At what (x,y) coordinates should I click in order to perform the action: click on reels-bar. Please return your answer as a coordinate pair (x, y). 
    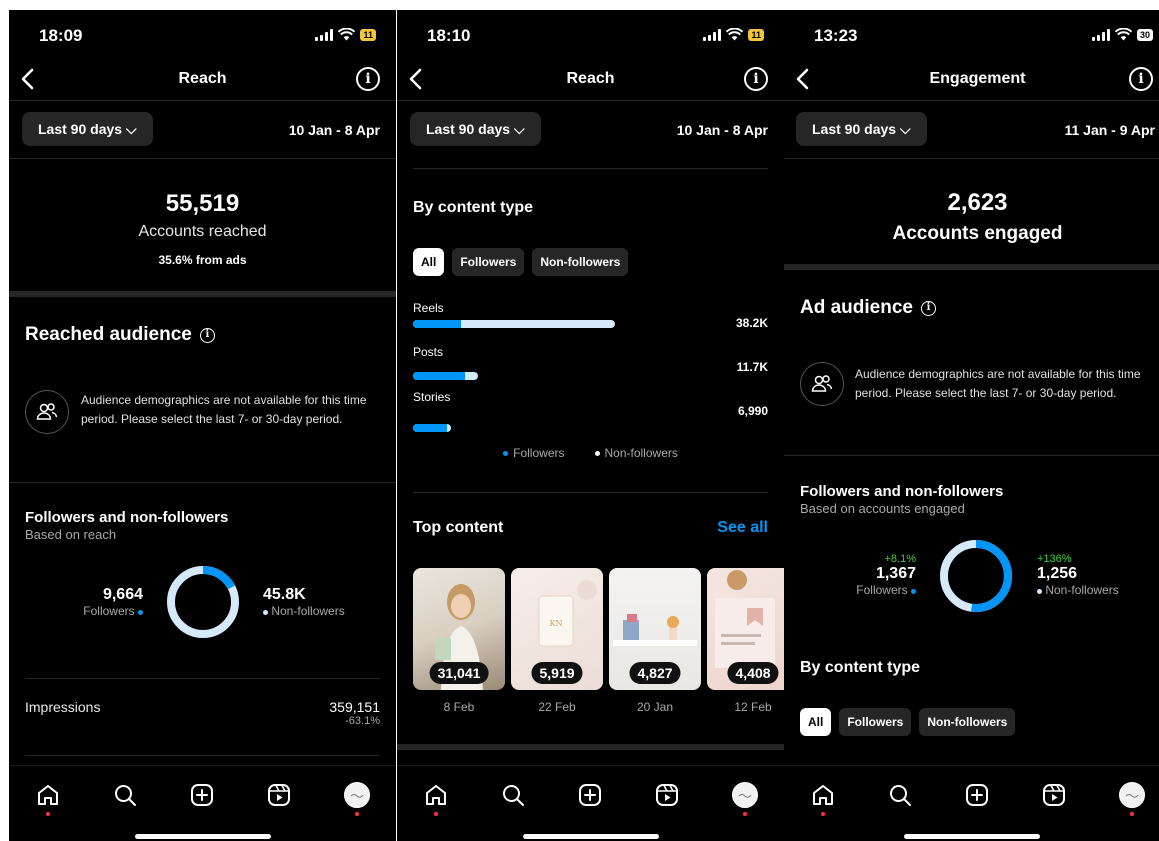
    Looking at the image, I should click on (514, 324).